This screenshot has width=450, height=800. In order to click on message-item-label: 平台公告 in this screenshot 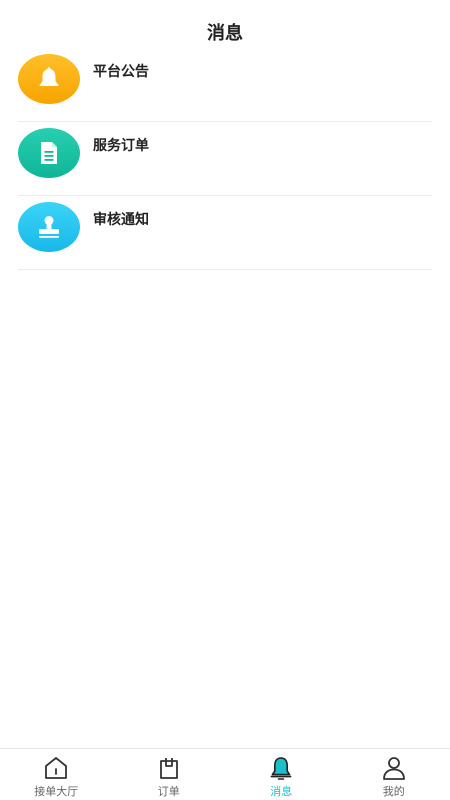, I will do `click(121, 72)`.